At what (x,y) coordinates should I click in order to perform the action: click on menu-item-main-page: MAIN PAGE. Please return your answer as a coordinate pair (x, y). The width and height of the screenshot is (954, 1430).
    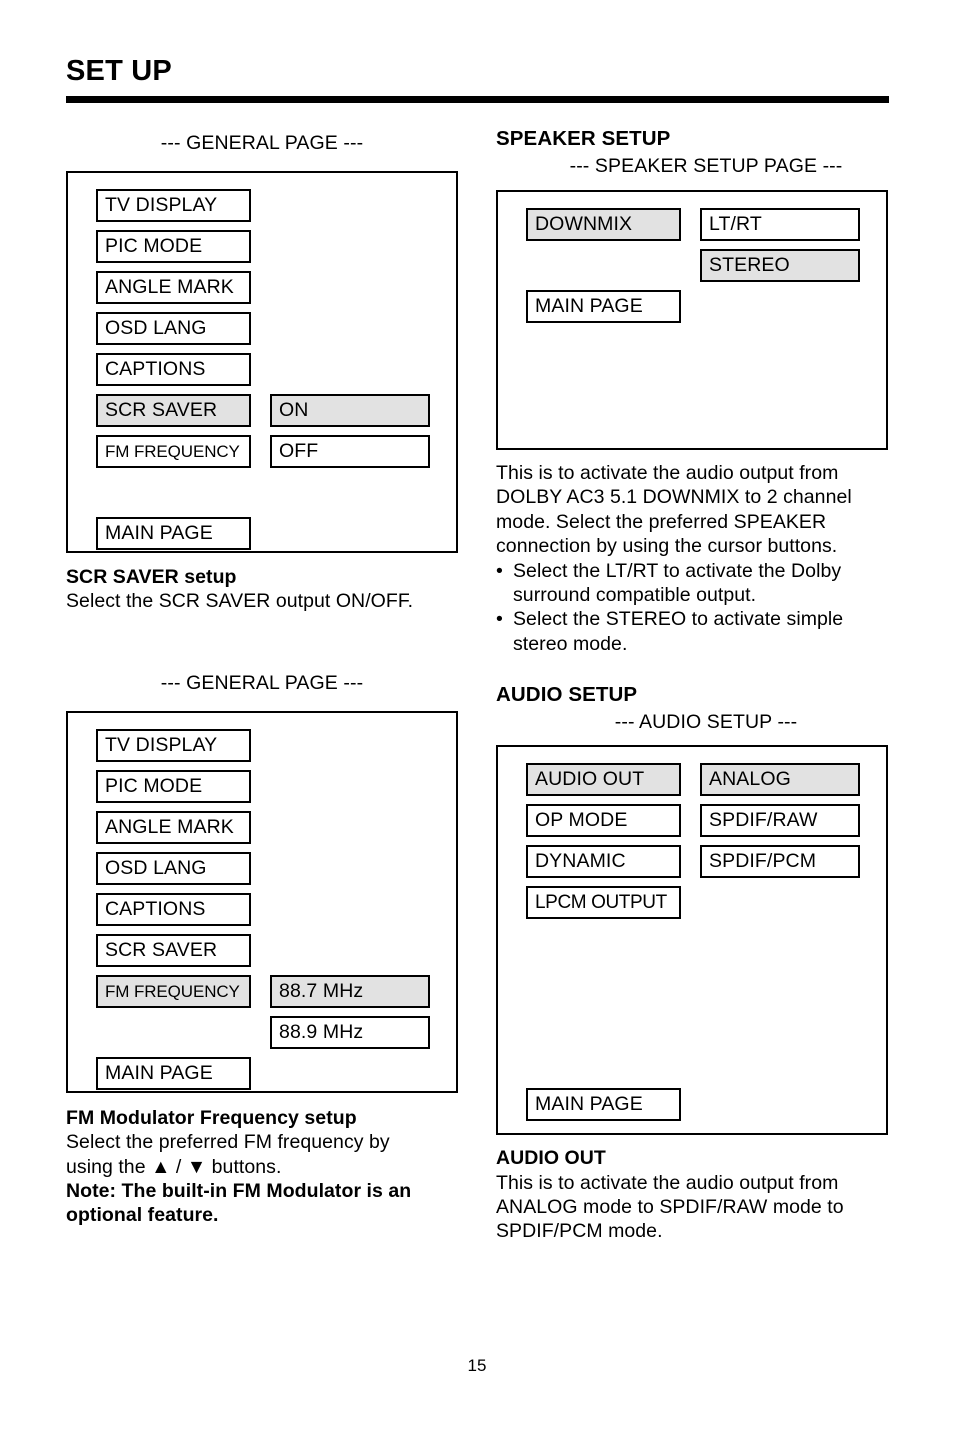
    Looking at the image, I should click on (173, 533).